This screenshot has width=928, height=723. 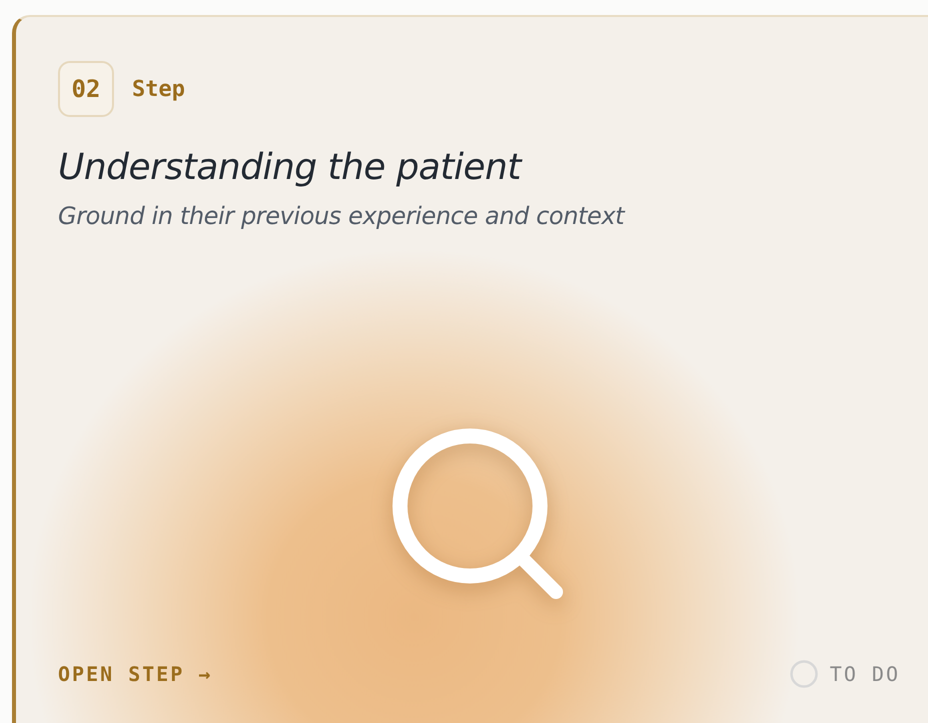 I want to click on step-subtitle: Ground in their previous experience and context, so click(x=342, y=216).